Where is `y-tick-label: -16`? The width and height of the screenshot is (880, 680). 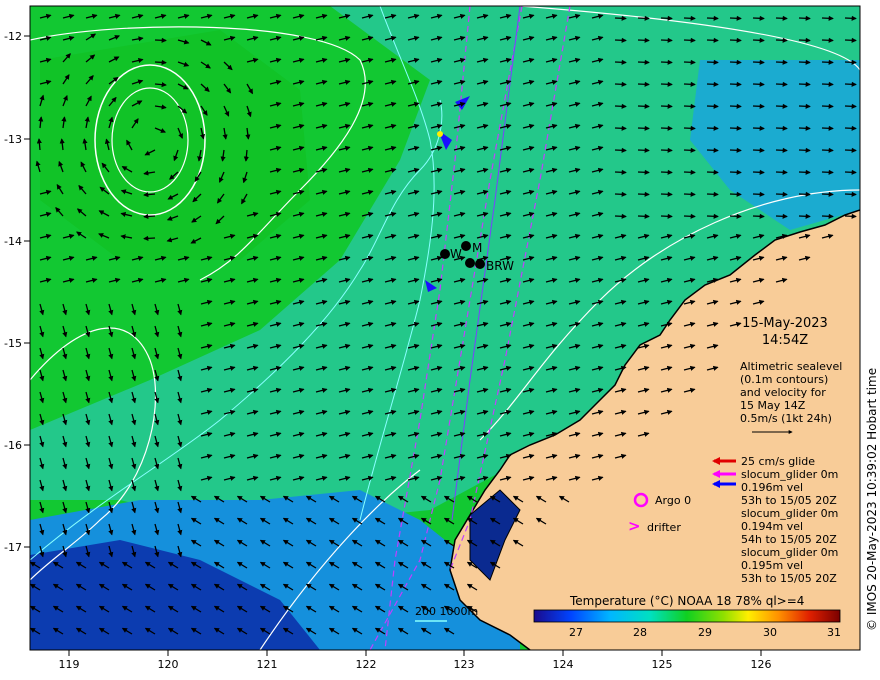 y-tick-label: -16 is located at coordinates (13, 445).